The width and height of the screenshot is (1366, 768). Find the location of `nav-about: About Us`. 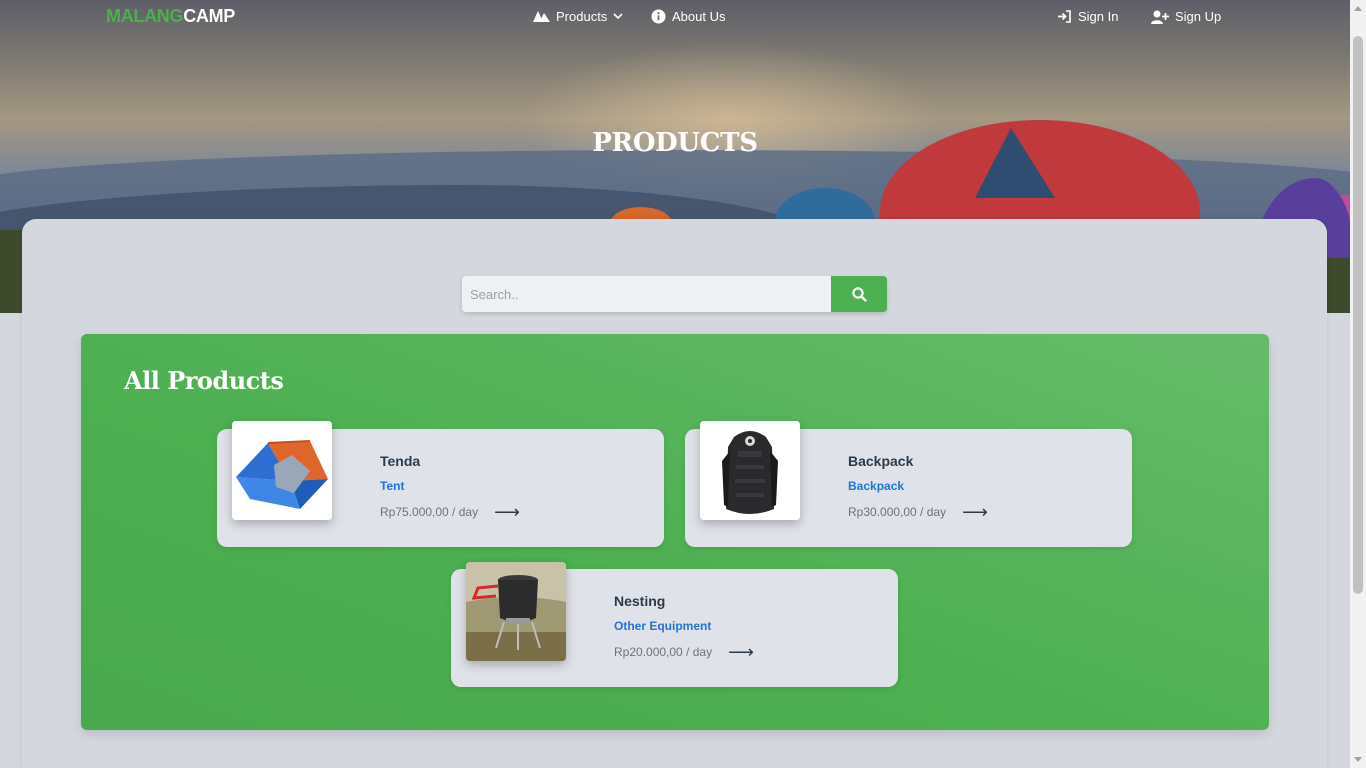

nav-about: About Us is located at coordinates (688, 16).